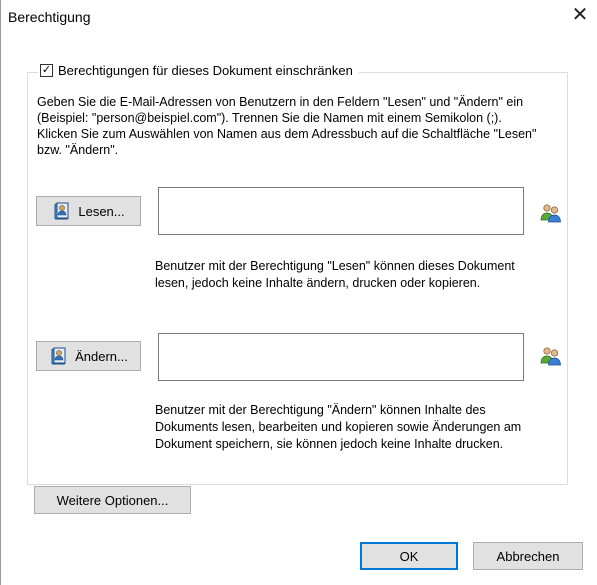 The image size is (597, 585). I want to click on window-left-border, so click(0, 292).